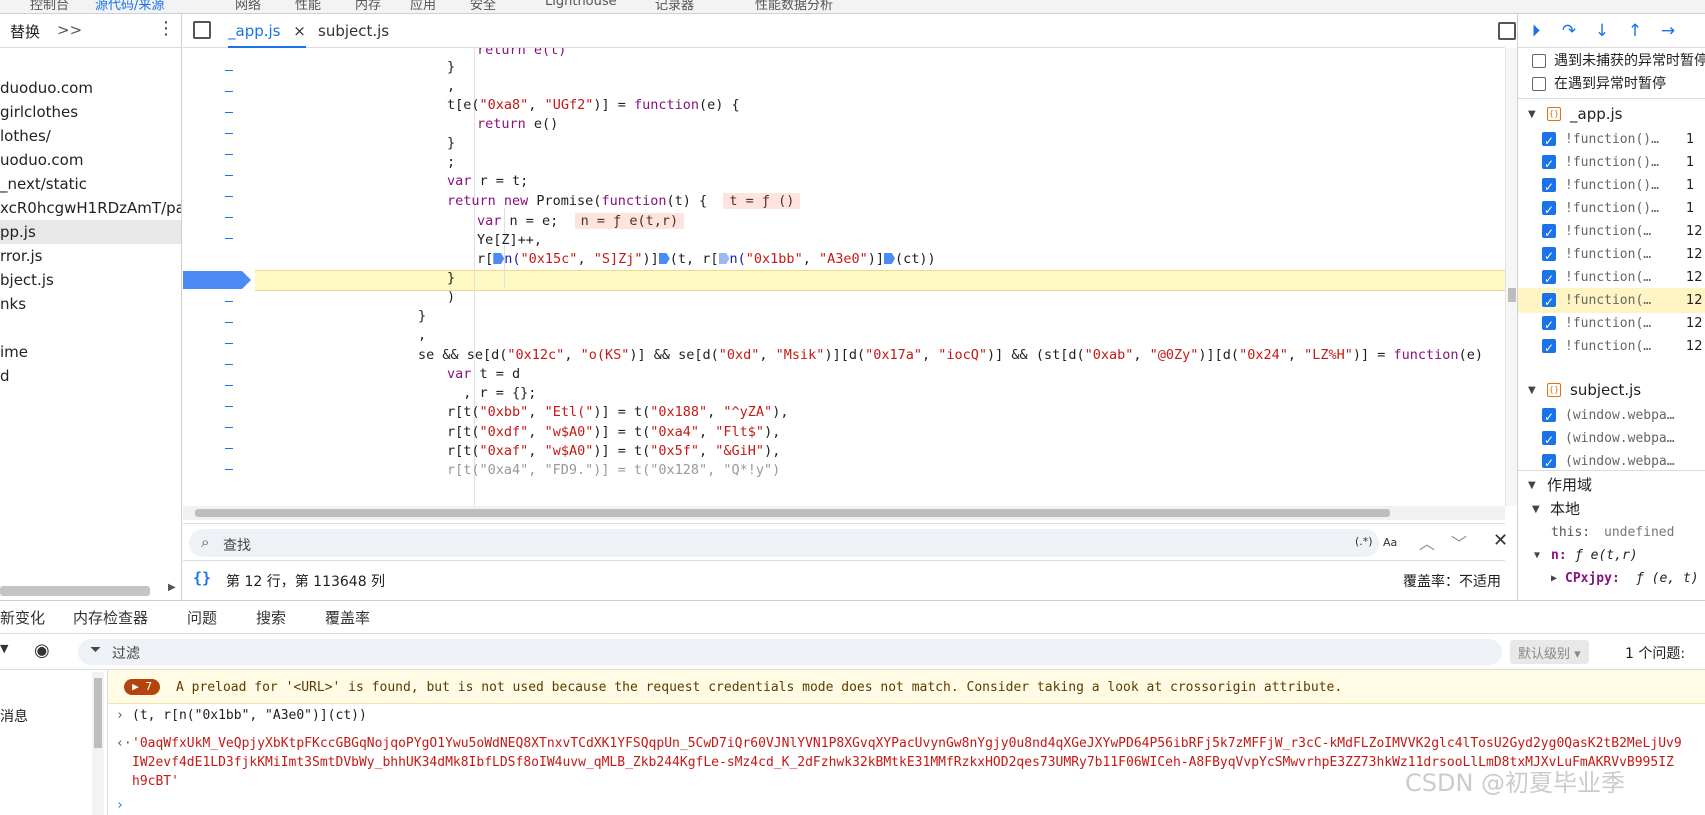 The width and height of the screenshot is (1705, 815). What do you see at coordinates (90, 160) in the screenshot?
I see `tree-item: uoduo.com` at bounding box center [90, 160].